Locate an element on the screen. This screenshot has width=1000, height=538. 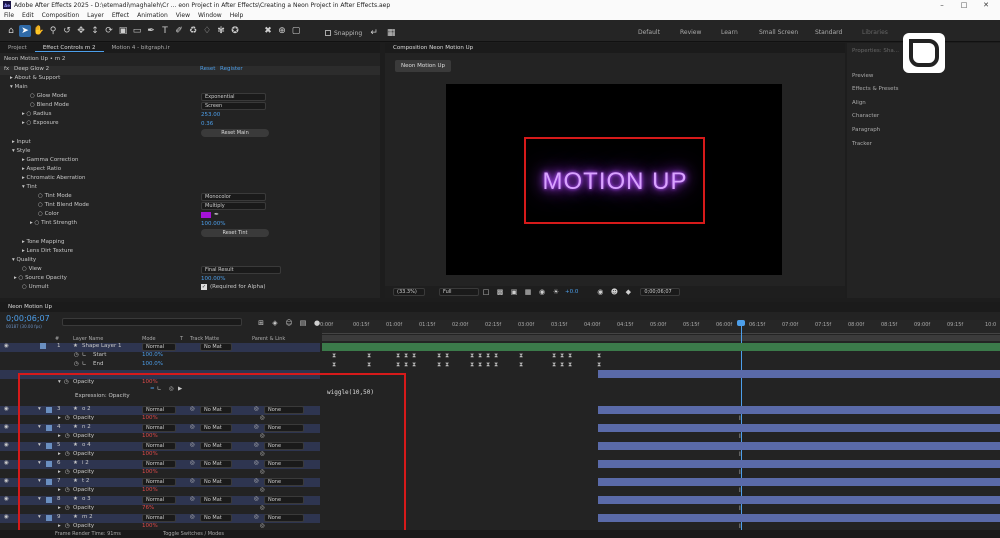
reset-link: Reset is located at coordinates (207, 69).